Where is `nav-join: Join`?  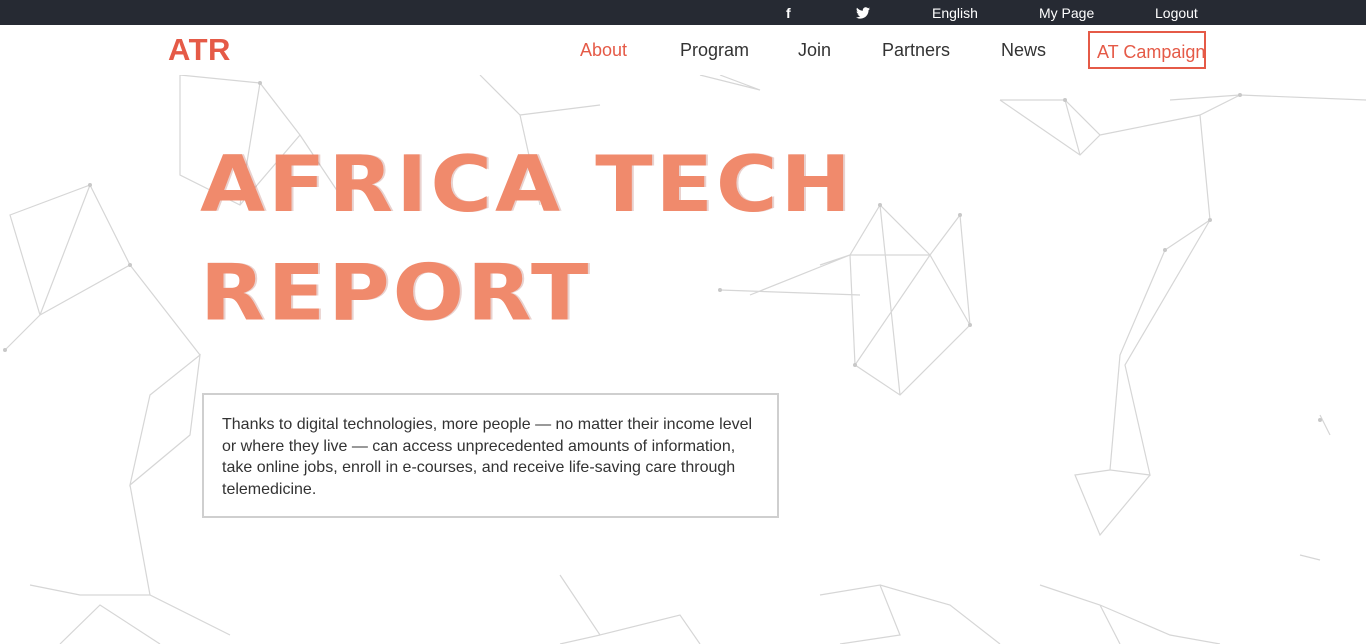
nav-join: Join is located at coordinates (814, 50).